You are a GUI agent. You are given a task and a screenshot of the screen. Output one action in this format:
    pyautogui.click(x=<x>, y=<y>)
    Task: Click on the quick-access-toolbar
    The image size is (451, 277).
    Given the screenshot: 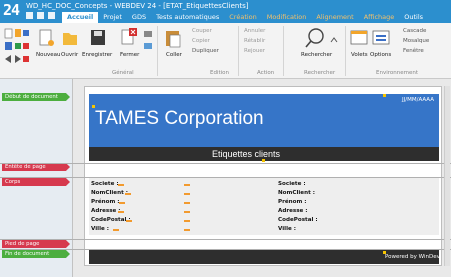 What is the action you would take?
    pyautogui.click(x=40, y=15)
    